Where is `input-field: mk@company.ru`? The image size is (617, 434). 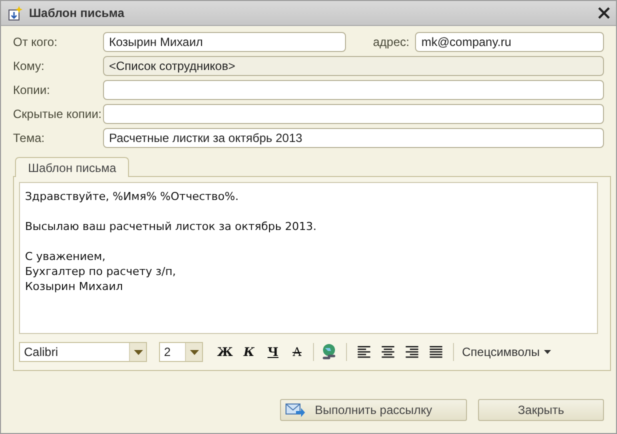
input-field: mk@company.ru is located at coordinates (509, 42).